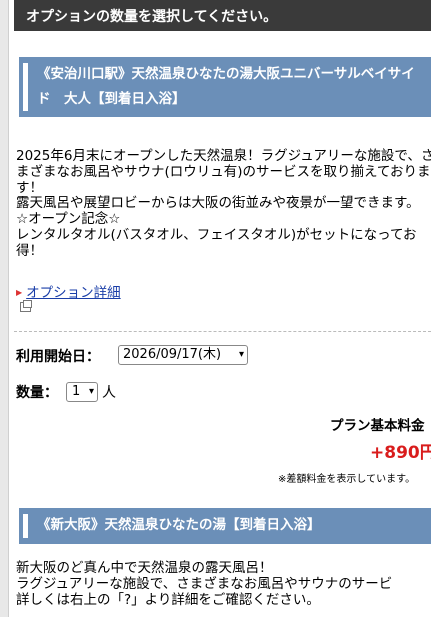 The width and height of the screenshot is (431, 617). What do you see at coordinates (109, 393) in the screenshot?
I see `quantity-unit: 人` at bounding box center [109, 393].